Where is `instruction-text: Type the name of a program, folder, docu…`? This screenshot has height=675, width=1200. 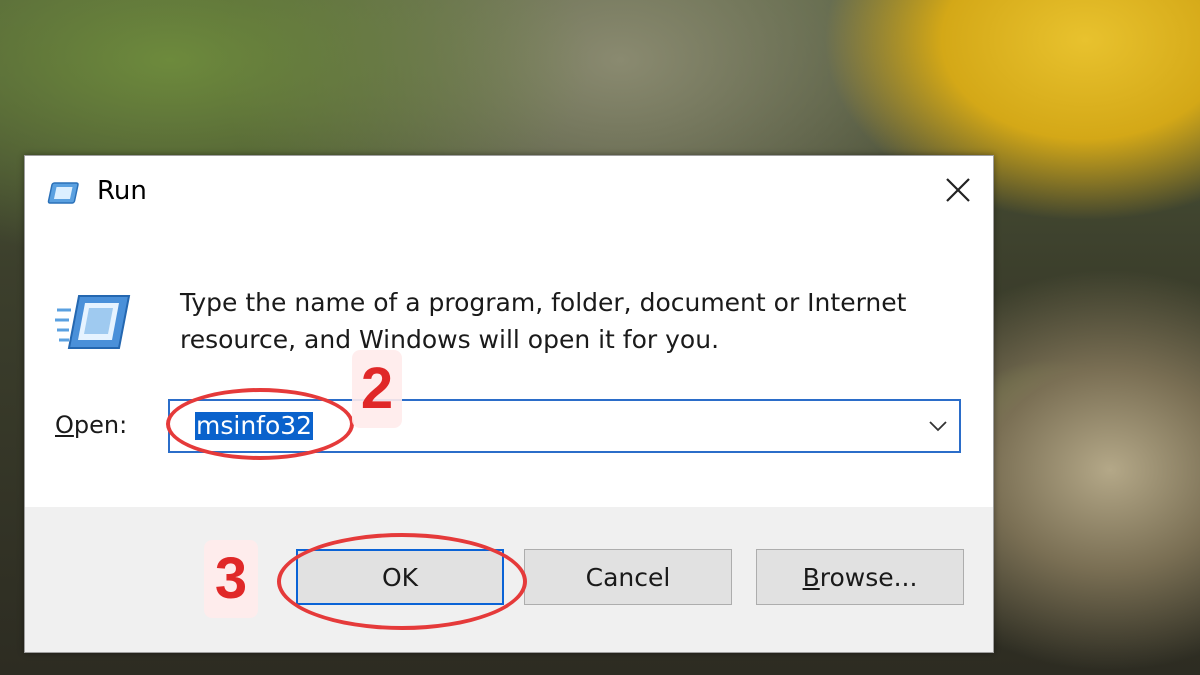 instruction-text: Type the name of a program, folder, docu… is located at coordinates (543, 321).